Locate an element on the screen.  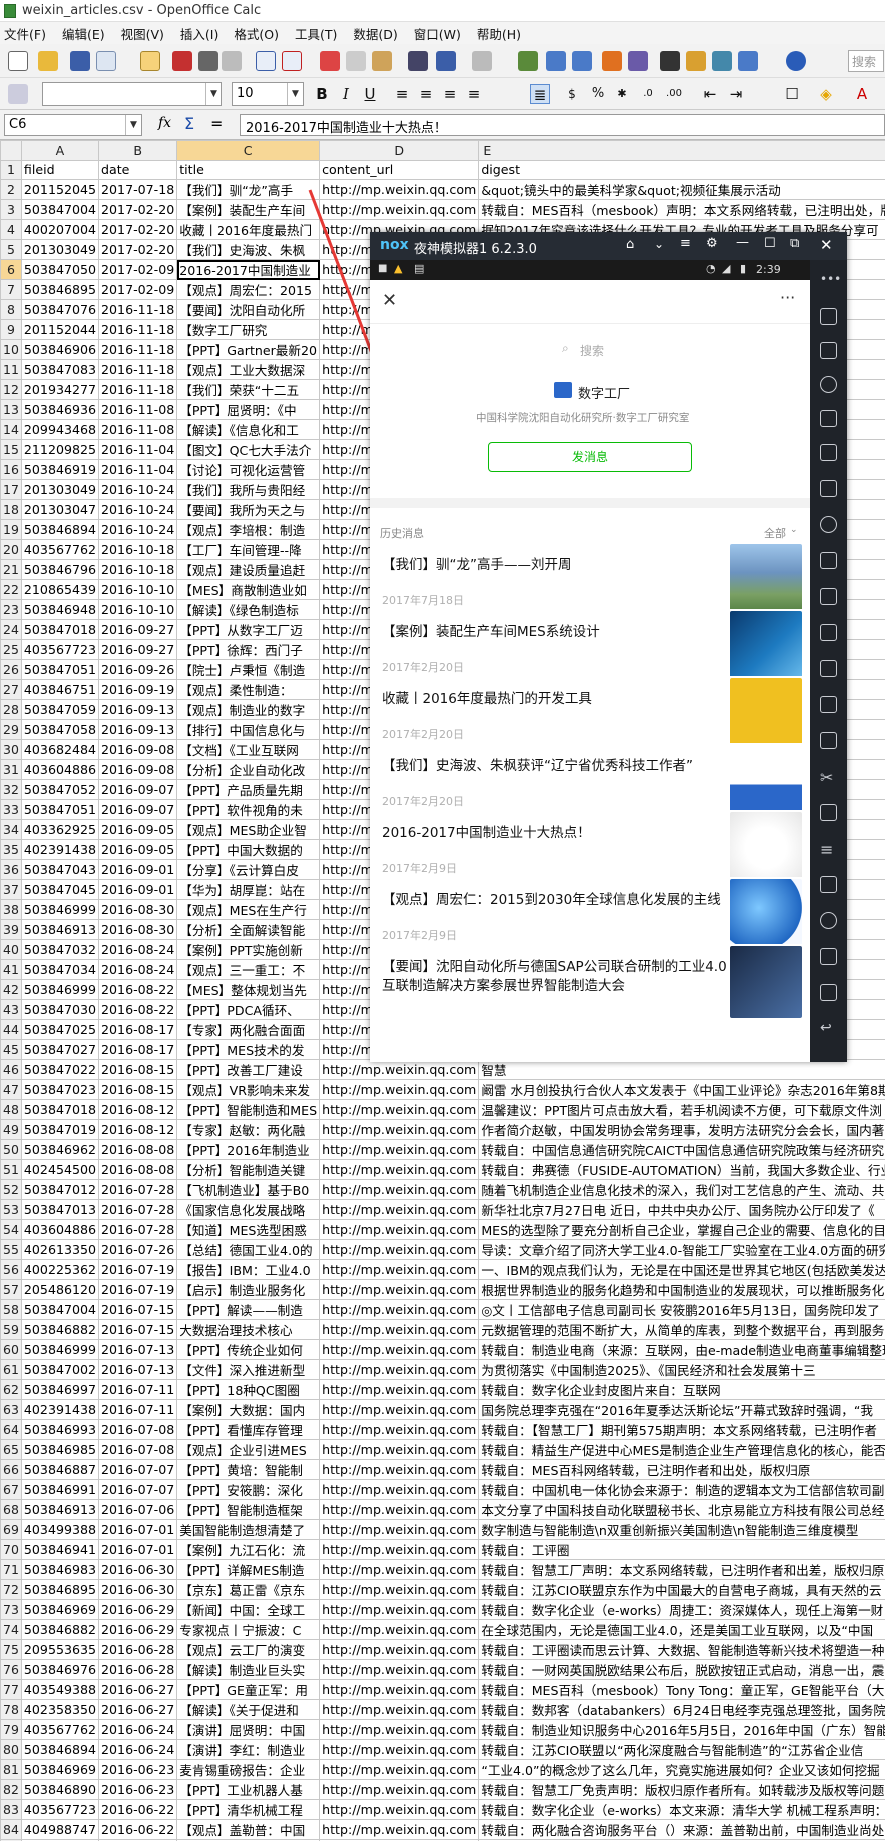
cell: 【观点】建设质量追赶 is located at coordinates (248, 570).